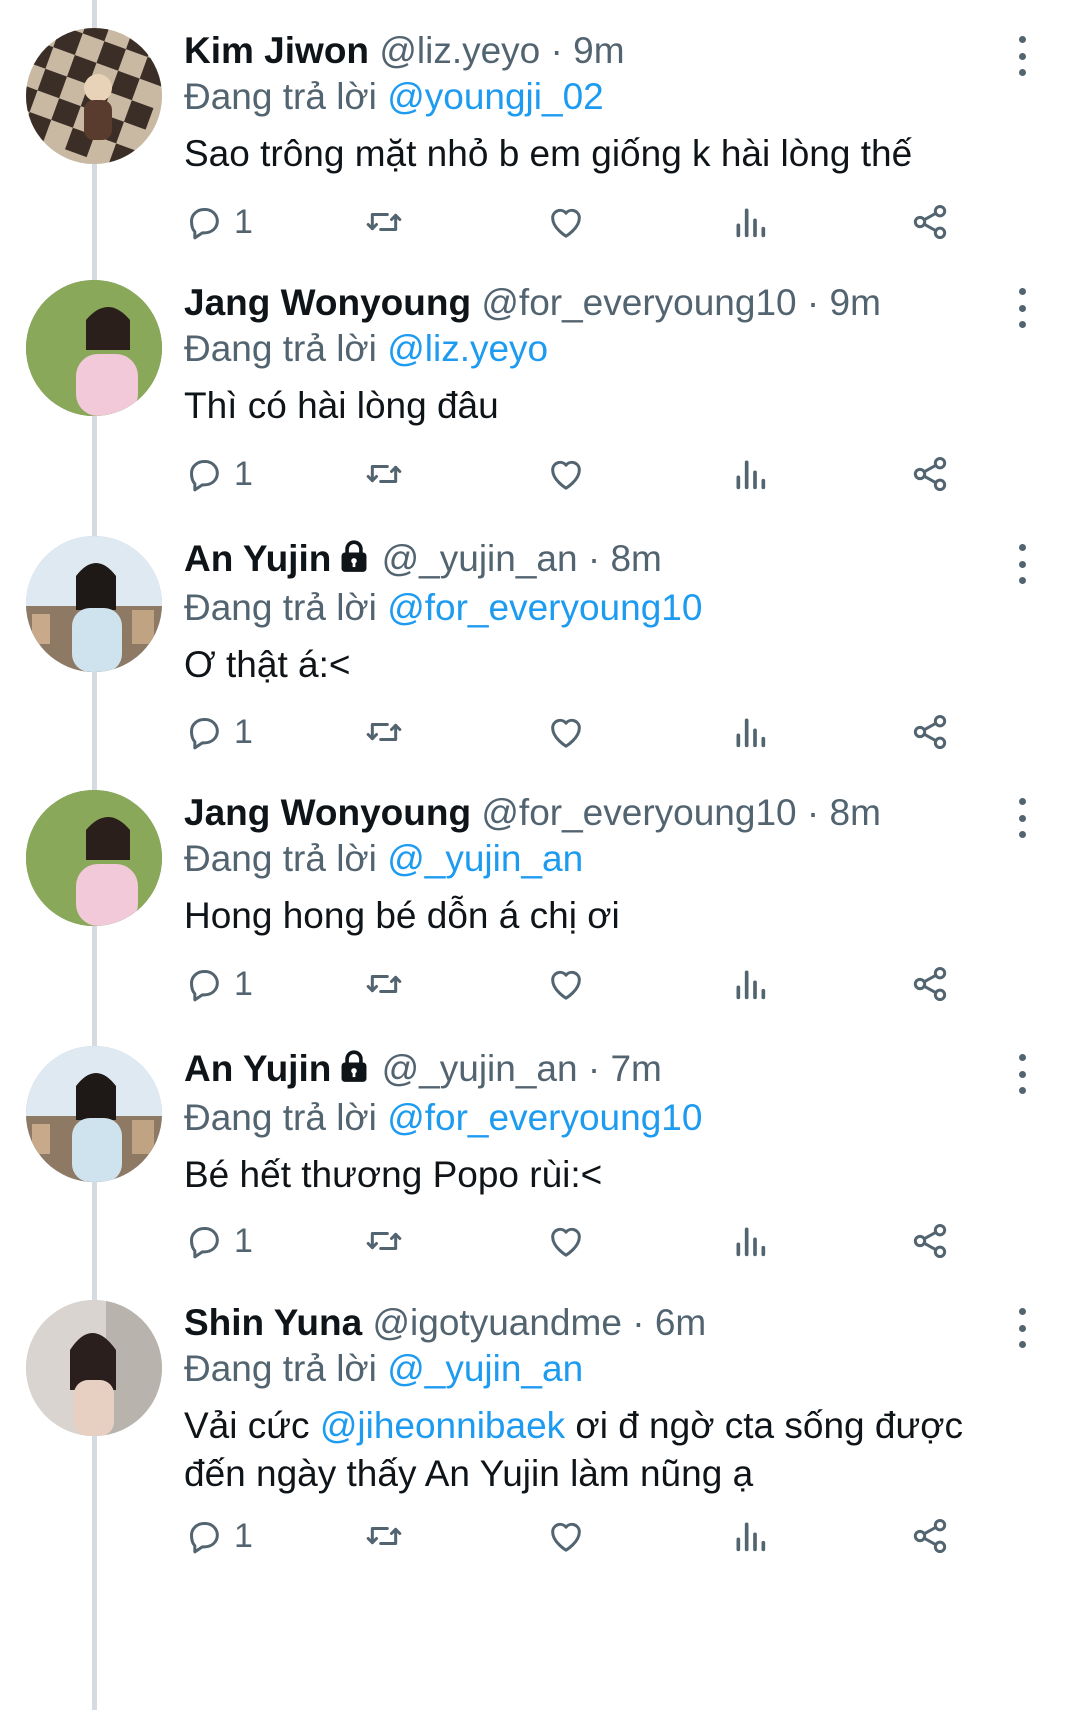  I want to click on timestamp: 7m, so click(635, 1068).